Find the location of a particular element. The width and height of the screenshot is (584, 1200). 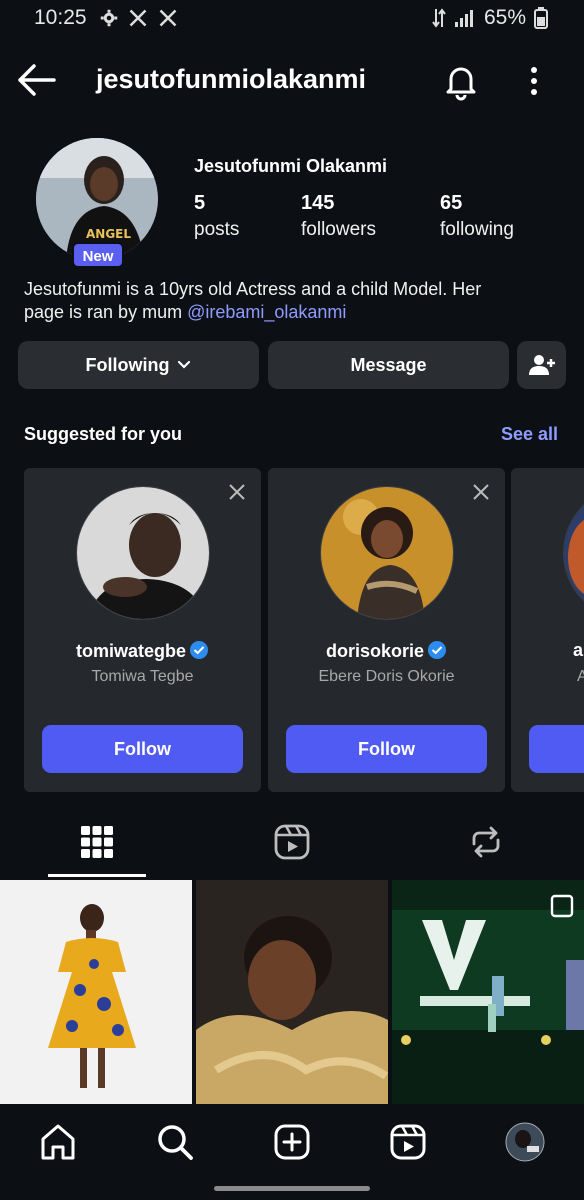

profile-tabs is located at coordinates (292, 844).